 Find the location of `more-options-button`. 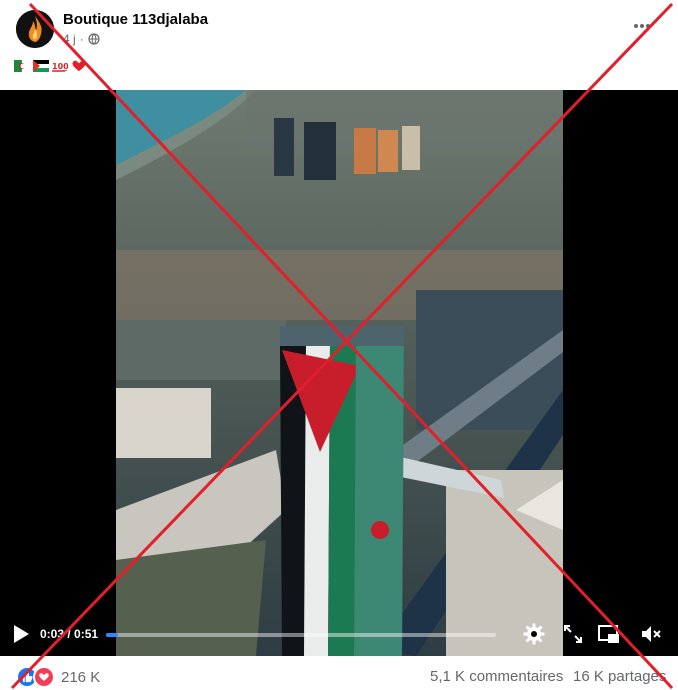

more-options-button is located at coordinates (642, 26).